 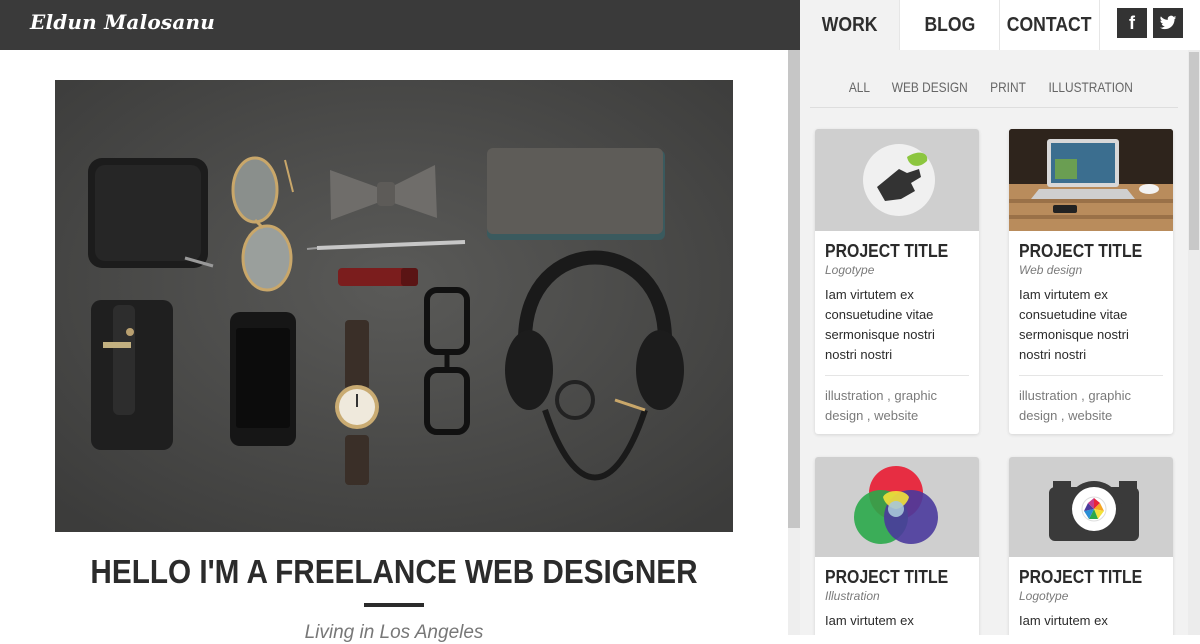 I want to click on filter-print: PRINT, so click(x=1008, y=87).